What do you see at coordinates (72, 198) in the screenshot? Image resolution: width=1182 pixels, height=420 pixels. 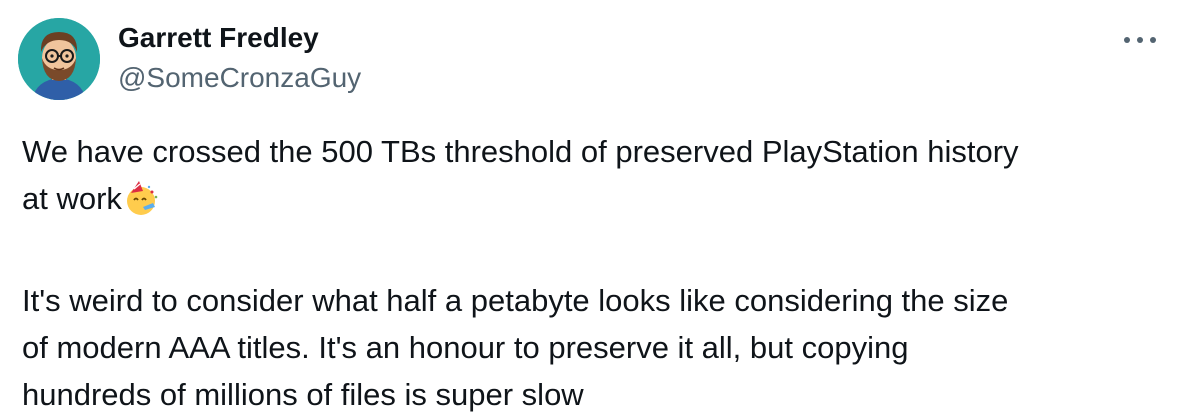 I see `tweet-line-text: at work` at bounding box center [72, 198].